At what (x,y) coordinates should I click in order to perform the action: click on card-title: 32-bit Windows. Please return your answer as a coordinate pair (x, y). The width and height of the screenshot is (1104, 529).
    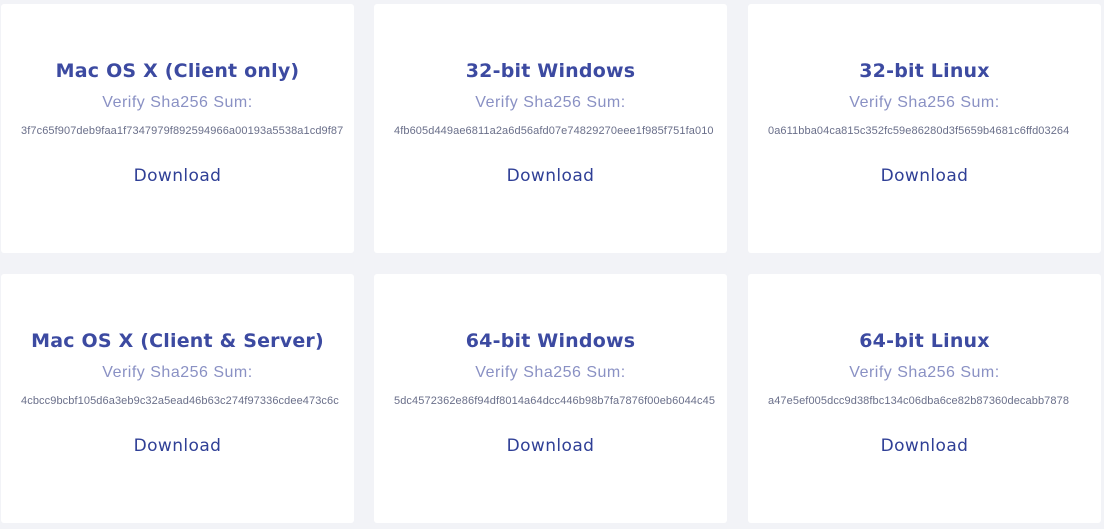
    Looking at the image, I should click on (550, 71).